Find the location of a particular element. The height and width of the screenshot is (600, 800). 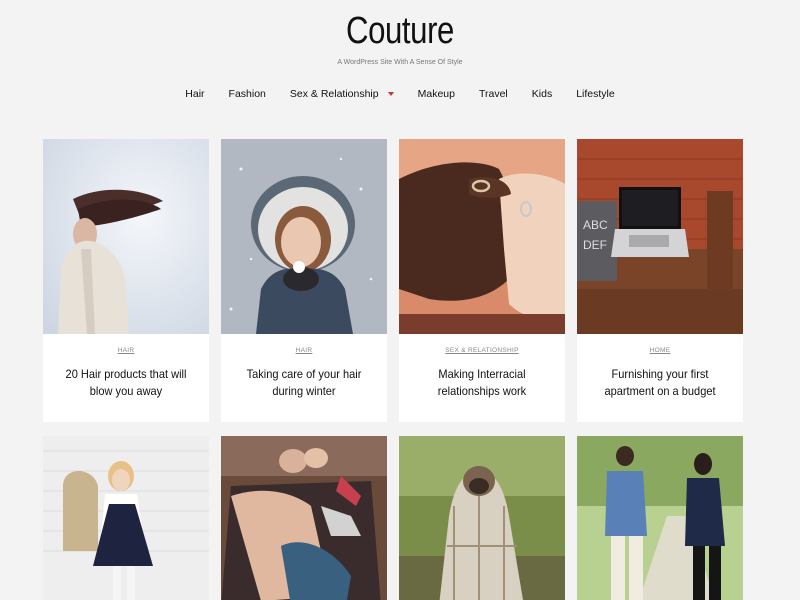

nav-item-kids: Kids is located at coordinates (542, 94).